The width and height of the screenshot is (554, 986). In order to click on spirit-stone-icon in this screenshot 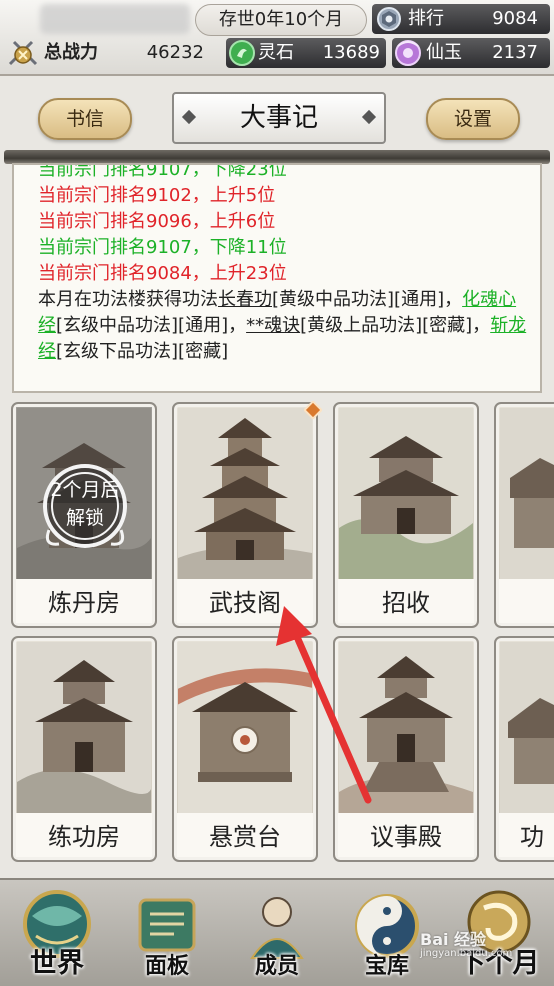, I will do `click(242, 53)`.